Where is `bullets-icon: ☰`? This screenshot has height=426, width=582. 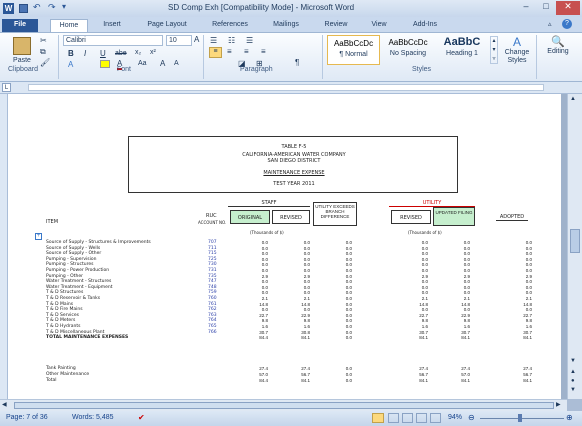 bullets-icon: ☰ is located at coordinates (213, 40).